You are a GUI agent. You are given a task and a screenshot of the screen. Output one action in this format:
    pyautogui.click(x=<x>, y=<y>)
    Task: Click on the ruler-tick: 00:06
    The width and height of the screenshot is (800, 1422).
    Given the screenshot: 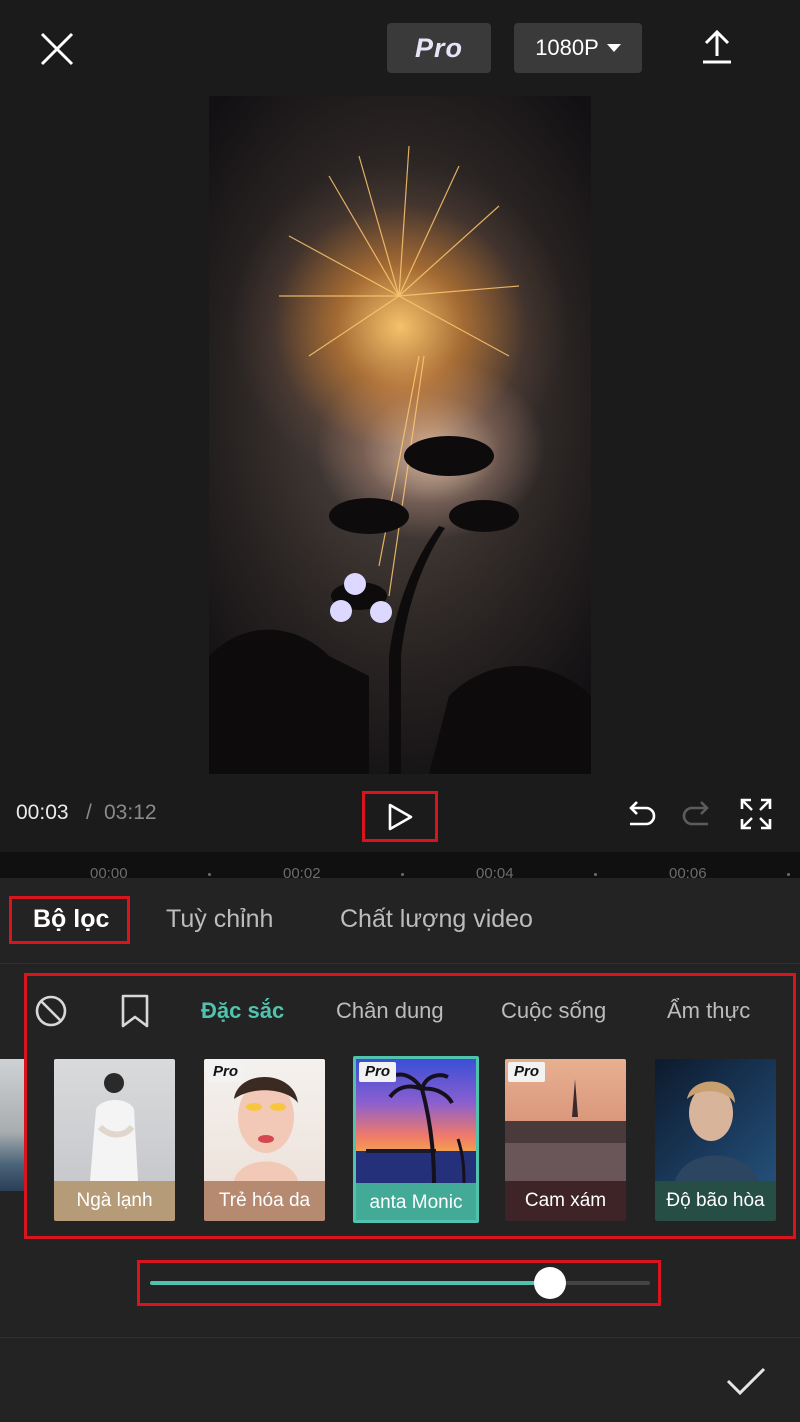 What is the action you would take?
    pyautogui.click(x=688, y=871)
    